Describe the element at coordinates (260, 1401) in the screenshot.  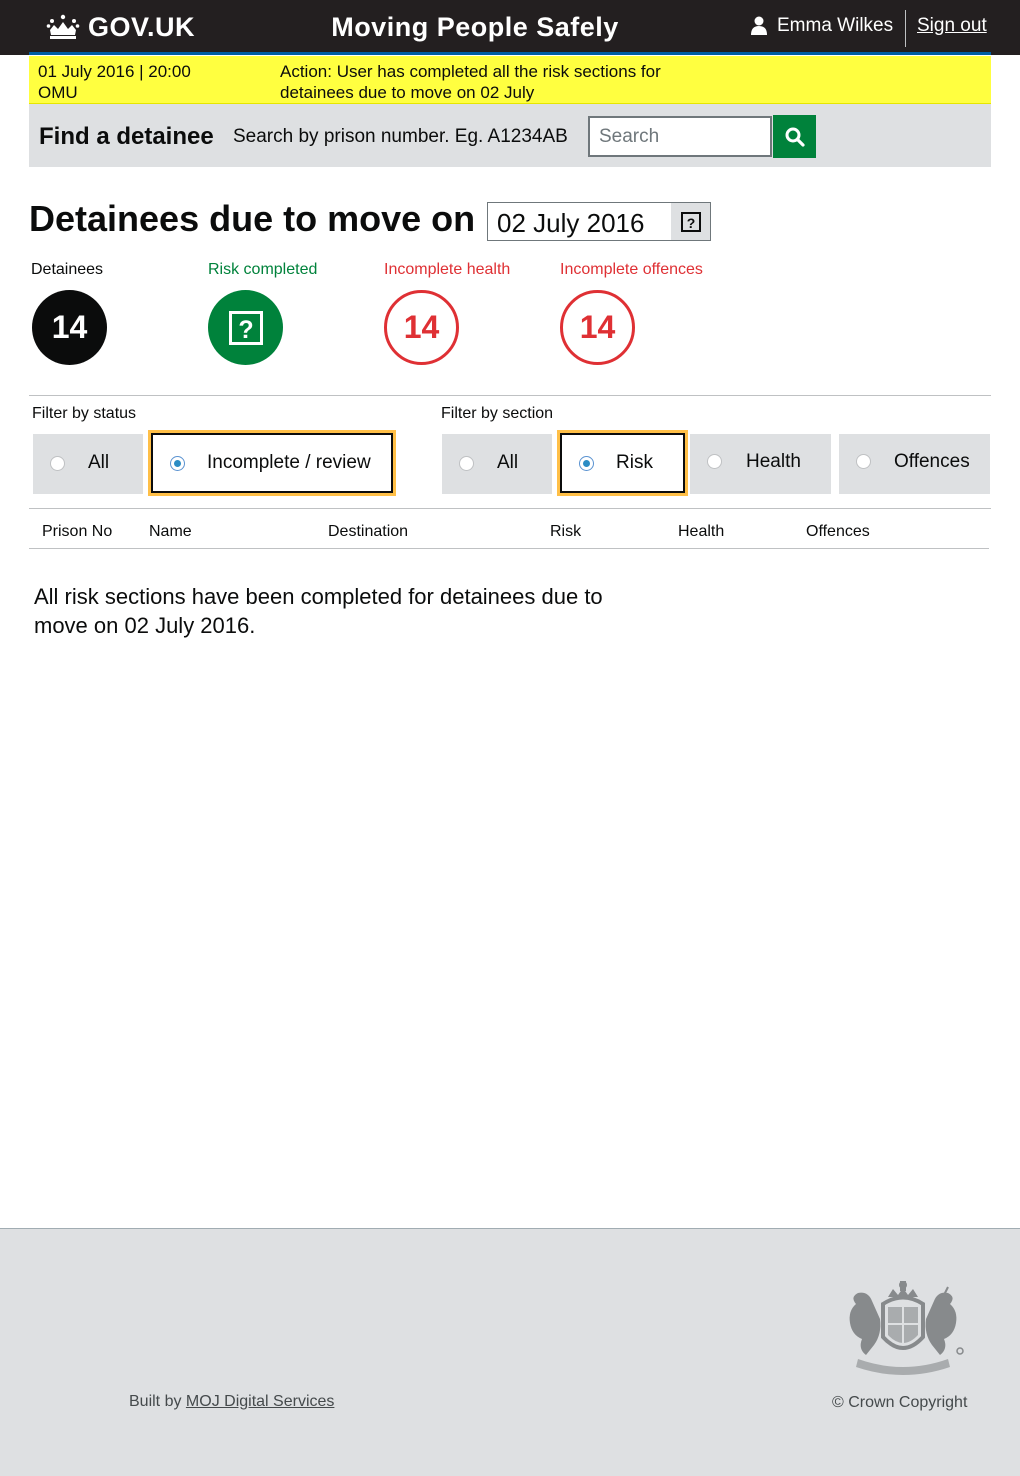
I see `moj-digital-services-link: MOJ Digital Services` at that location.